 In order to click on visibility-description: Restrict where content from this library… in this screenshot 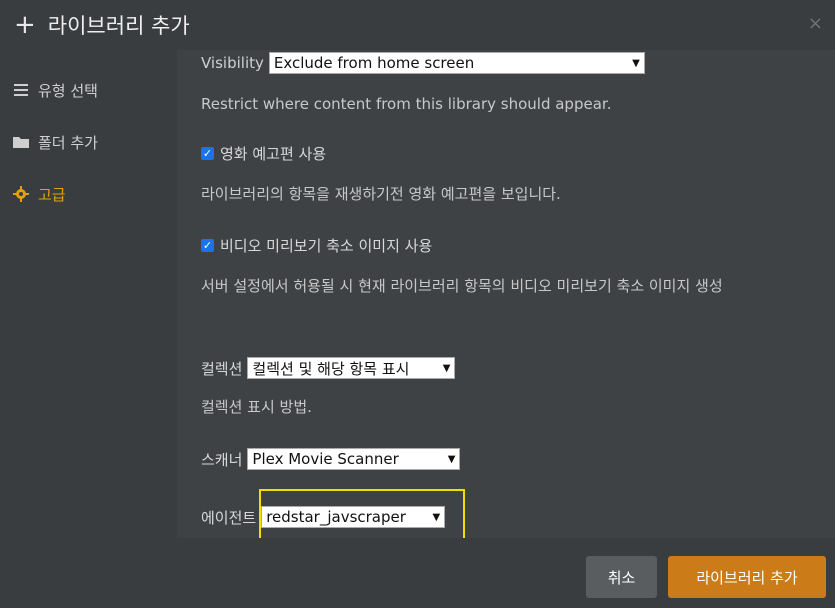, I will do `click(406, 104)`.